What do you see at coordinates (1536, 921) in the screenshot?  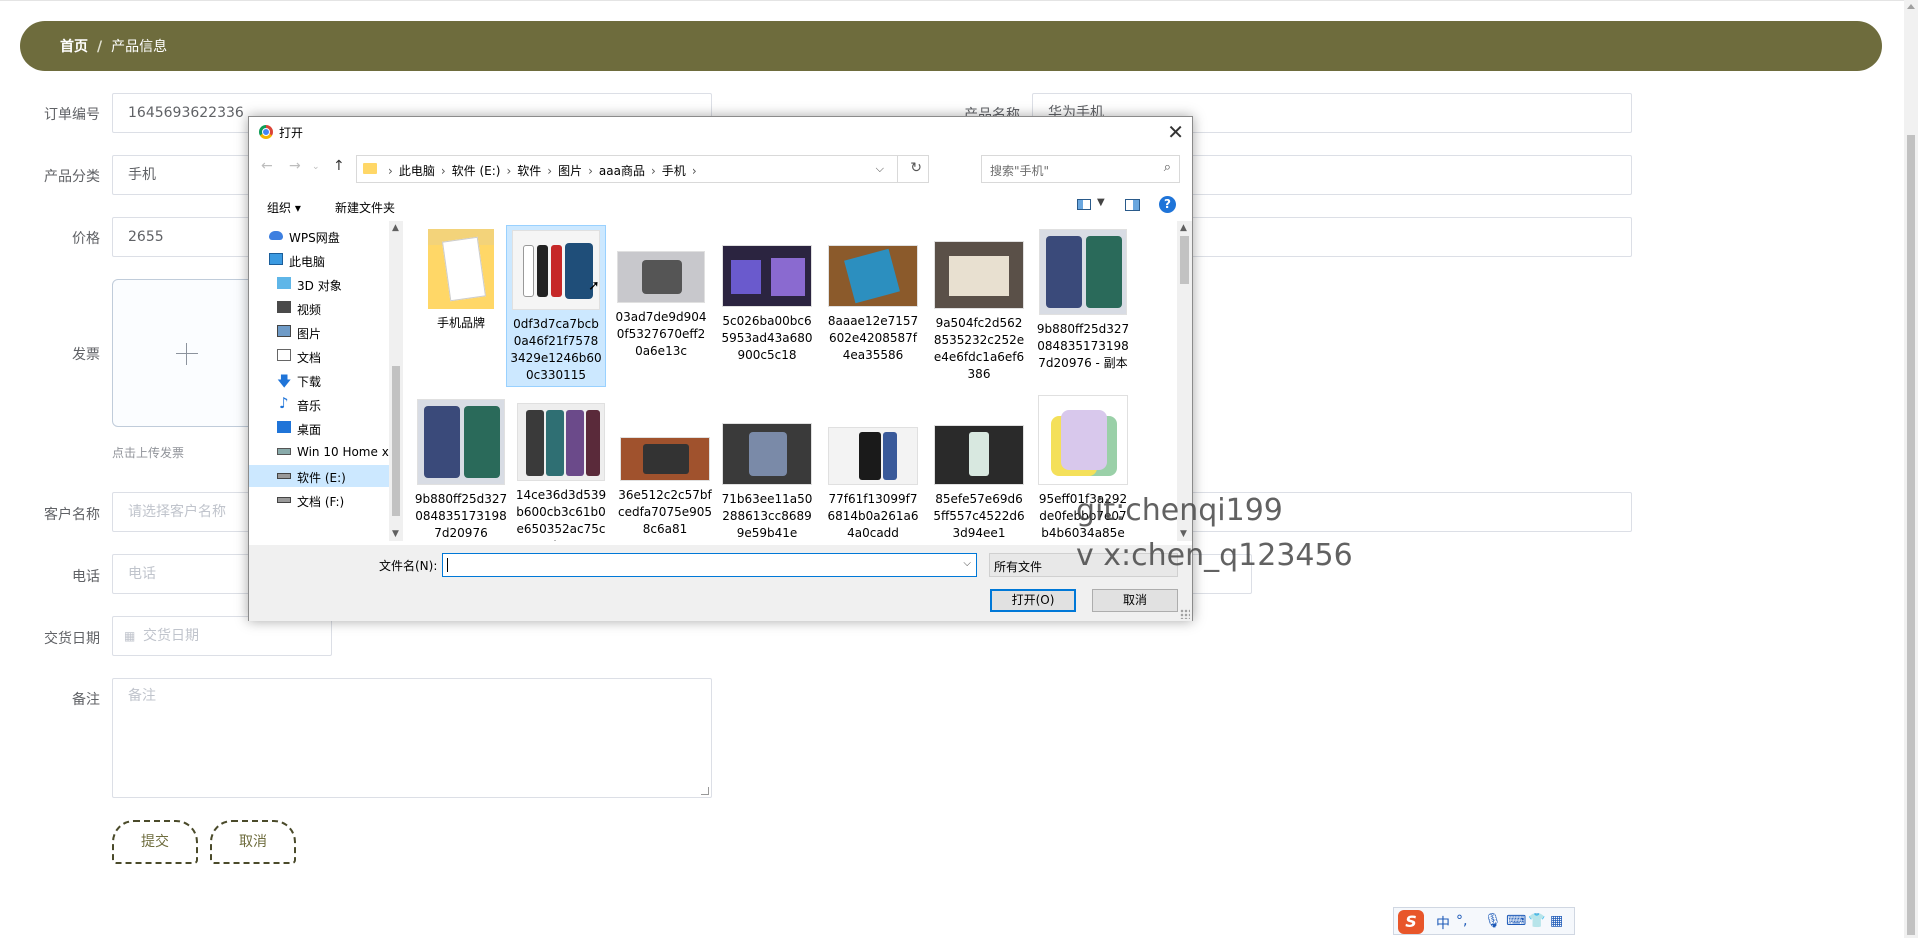 I see `skin-icon: 👕` at bounding box center [1536, 921].